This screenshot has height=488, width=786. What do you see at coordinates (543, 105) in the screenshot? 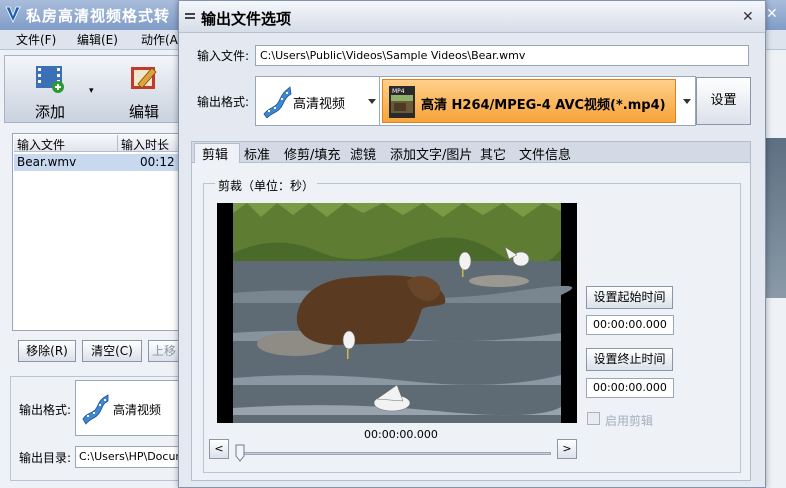
I see `format-label: 高清 H264/MPEG-4 AVC视频(*.mp4)` at bounding box center [543, 105].